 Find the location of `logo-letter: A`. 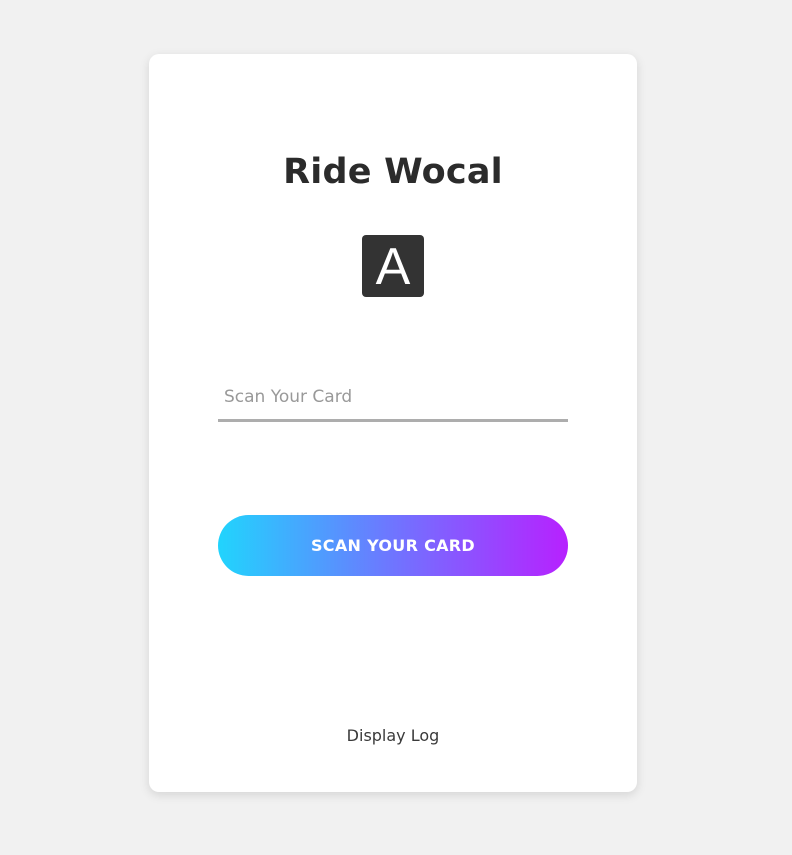

logo-letter: A is located at coordinates (393, 267).